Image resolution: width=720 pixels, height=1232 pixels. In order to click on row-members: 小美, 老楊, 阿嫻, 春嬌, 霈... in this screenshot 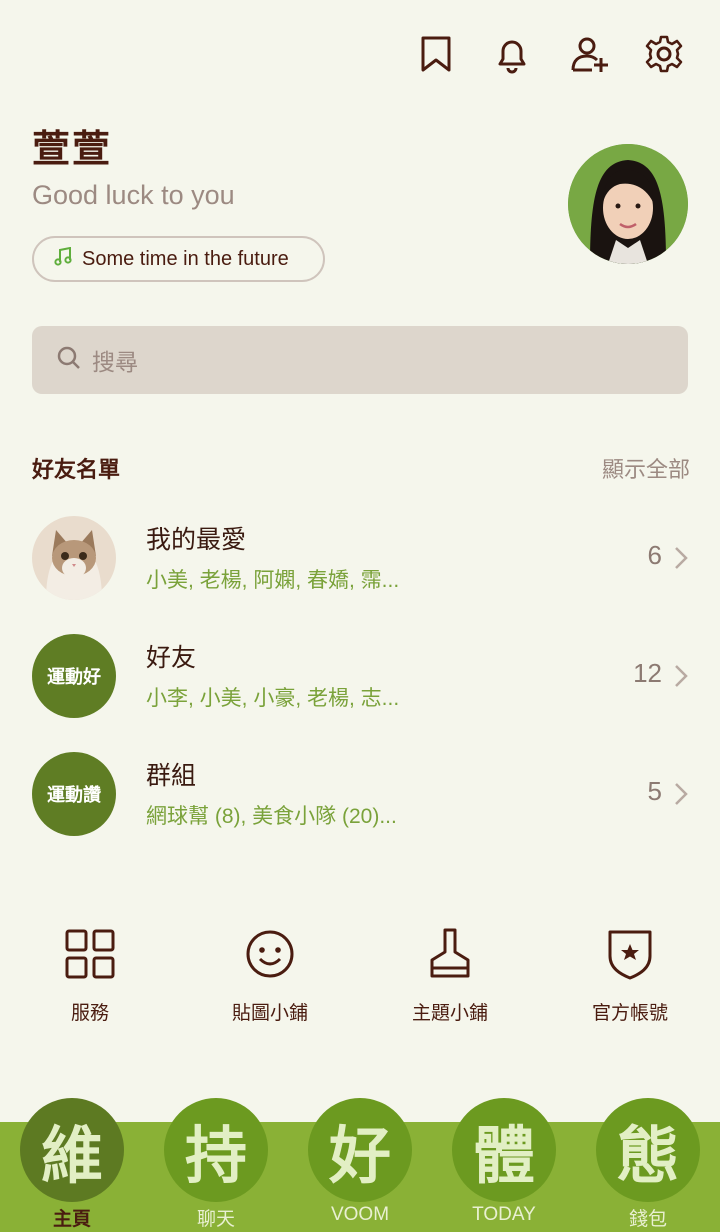, I will do `click(273, 580)`.